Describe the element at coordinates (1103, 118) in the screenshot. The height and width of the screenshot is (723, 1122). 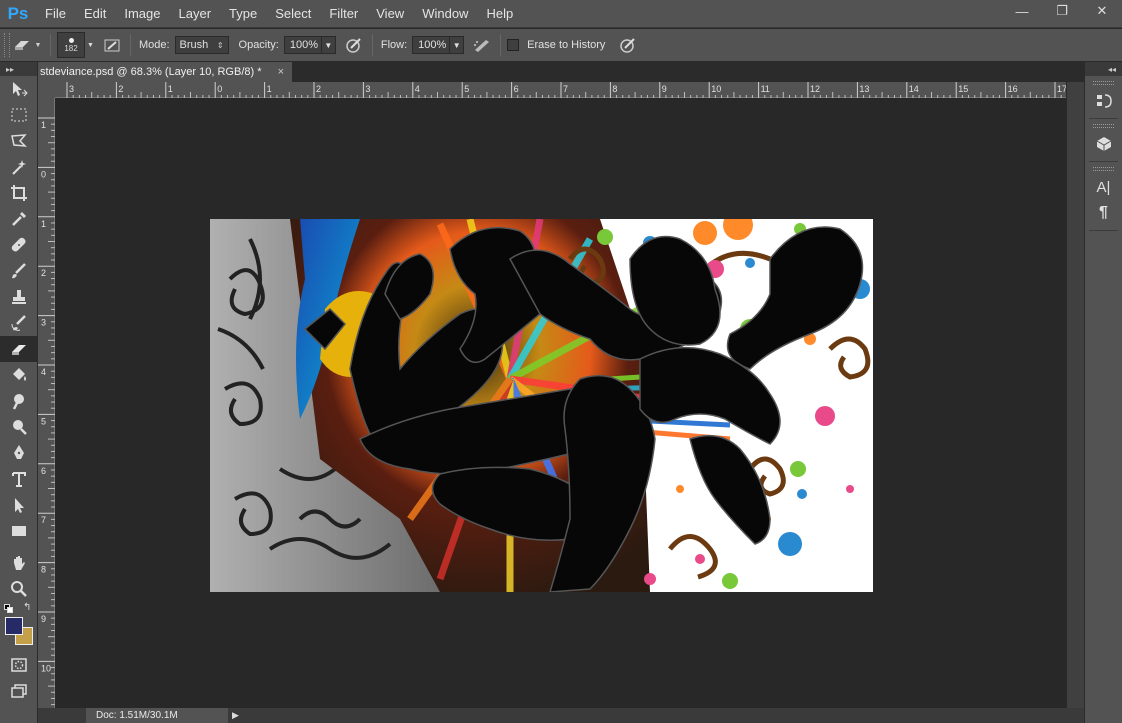
I see `divider` at that location.